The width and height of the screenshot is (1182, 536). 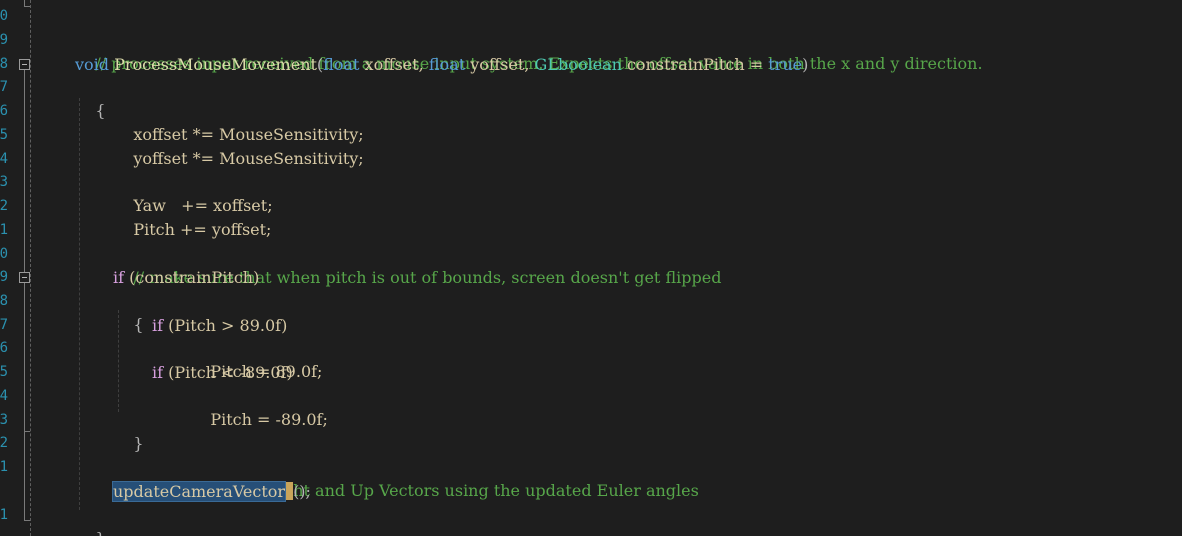 What do you see at coordinates (225, 325) in the screenshot?
I see `condition-token: (Pitch > 89.0f)` at bounding box center [225, 325].